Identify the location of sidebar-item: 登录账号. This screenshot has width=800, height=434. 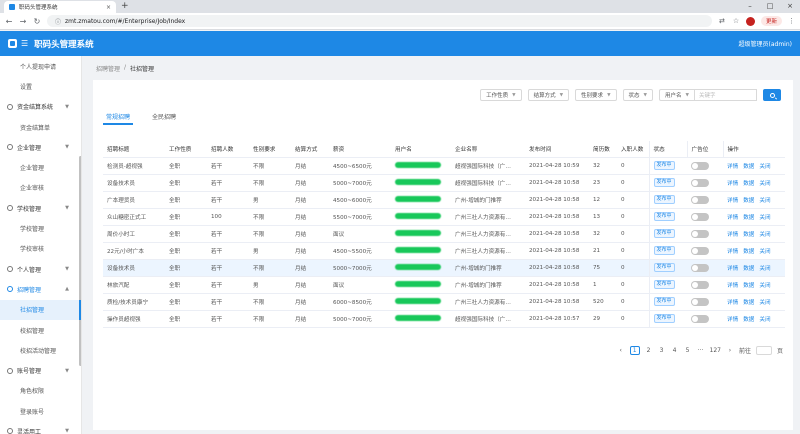
(40, 411).